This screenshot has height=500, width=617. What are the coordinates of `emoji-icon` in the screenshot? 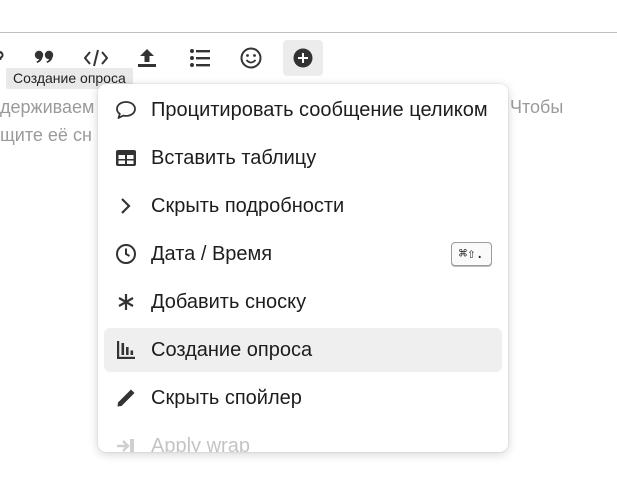 It's located at (251, 58).